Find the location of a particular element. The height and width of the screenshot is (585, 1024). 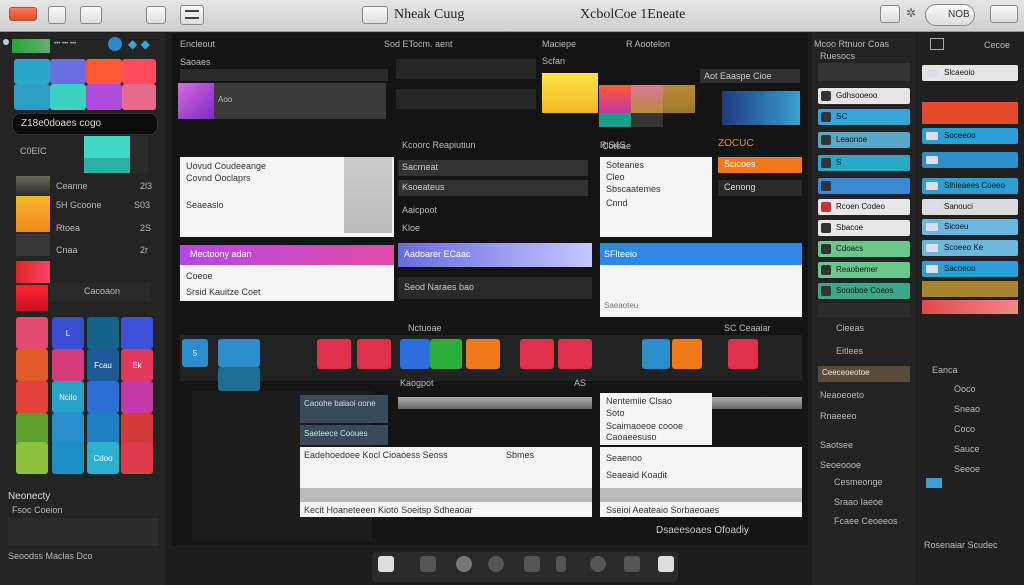

fr-bar-gold is located at coordinates (970, 289).